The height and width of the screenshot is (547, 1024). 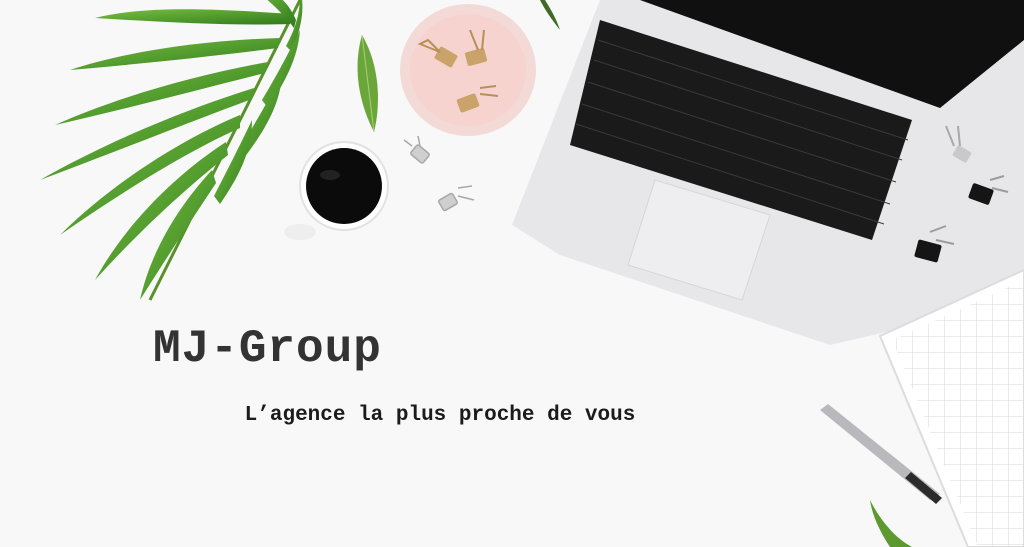 I want to click on palm-leaf-icon, so click(x=171, y=150).